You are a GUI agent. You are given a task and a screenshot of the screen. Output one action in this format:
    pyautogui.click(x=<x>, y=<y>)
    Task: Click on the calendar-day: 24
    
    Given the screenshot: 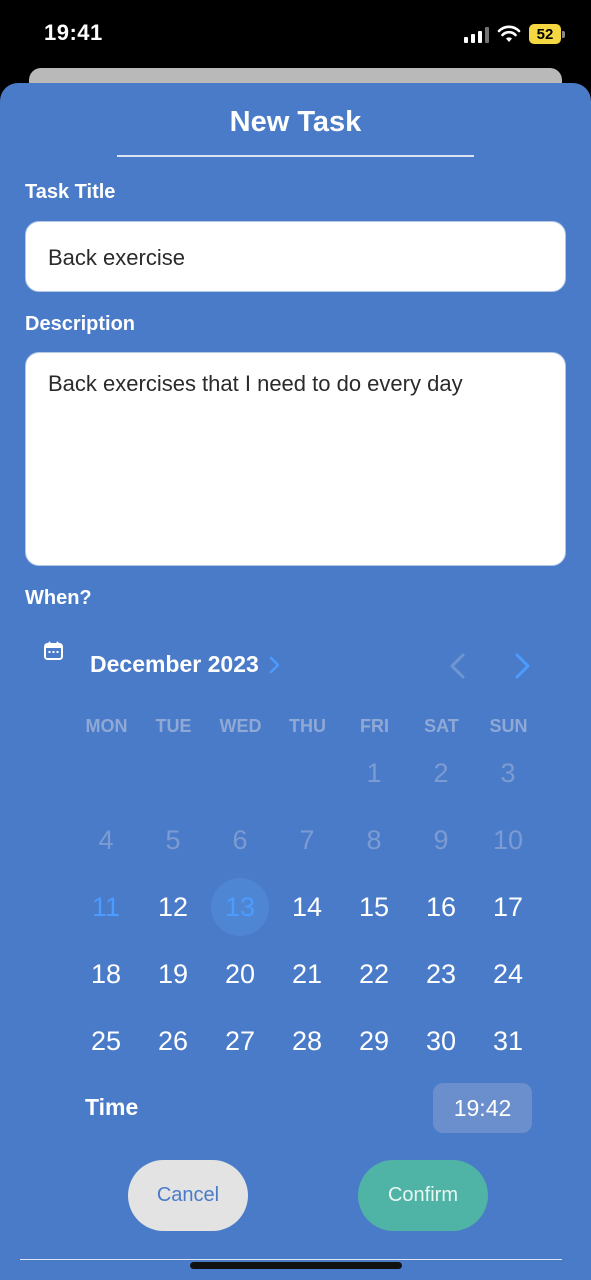 What is the action you would take?
    pyautogui.click(x=508, y=974)
    